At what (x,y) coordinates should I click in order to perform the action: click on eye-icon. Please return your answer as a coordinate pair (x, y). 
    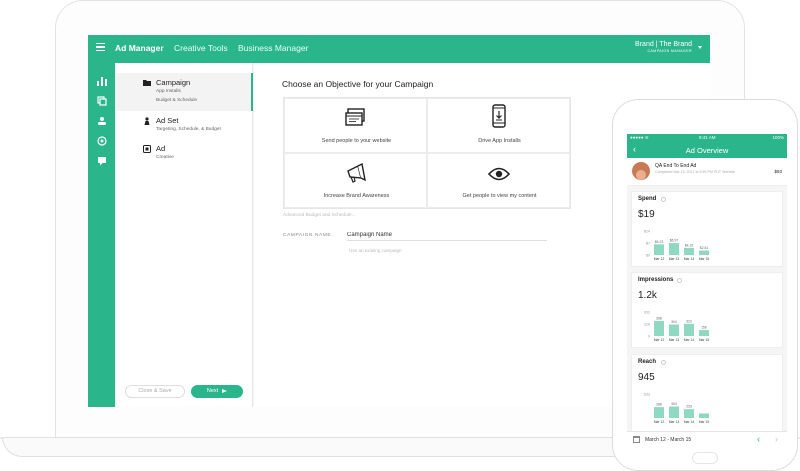
    Looking at the image, I should click on (498, 174).